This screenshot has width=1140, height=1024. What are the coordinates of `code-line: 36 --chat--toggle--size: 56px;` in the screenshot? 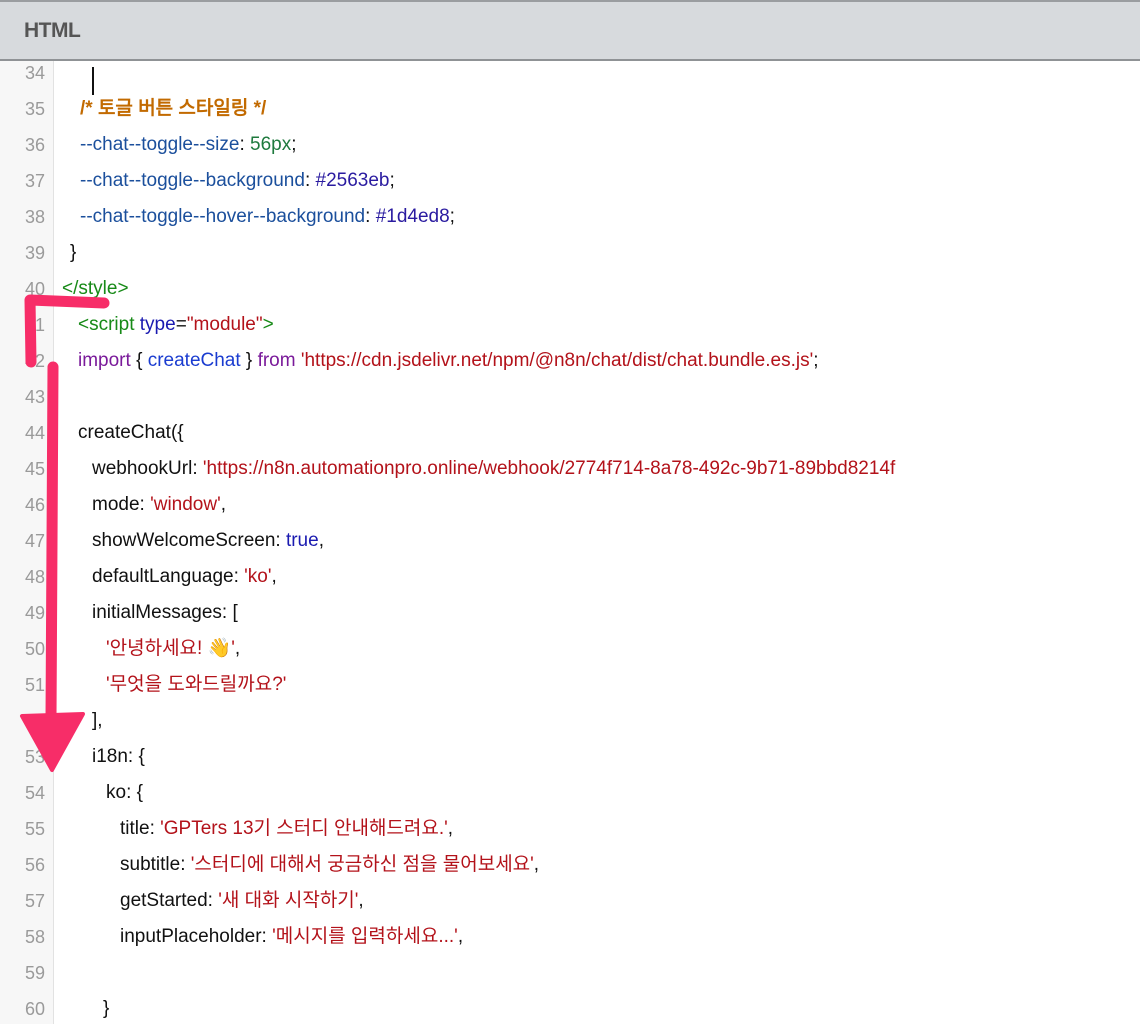 It's located at (570, 145).